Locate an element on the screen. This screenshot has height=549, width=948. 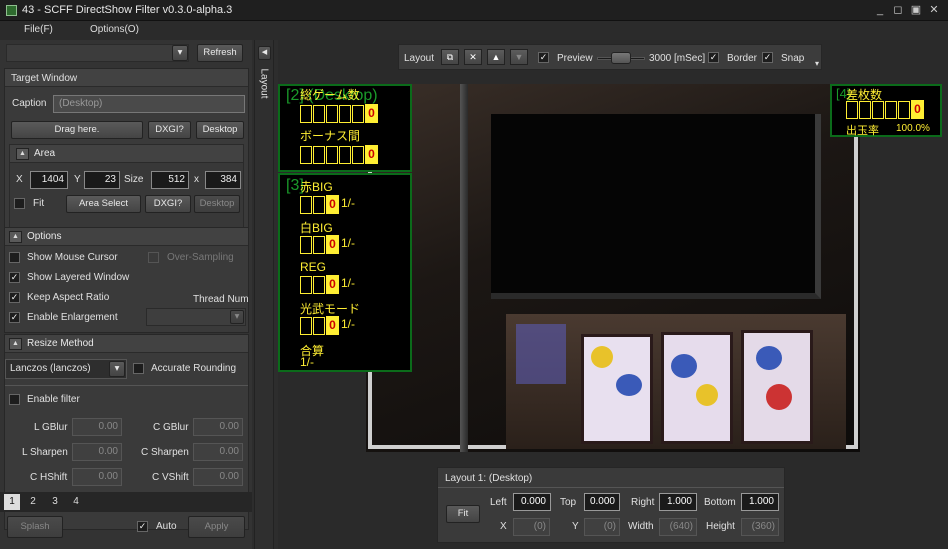
move-up-icon: ▲ is located at coordinates (496, 57).